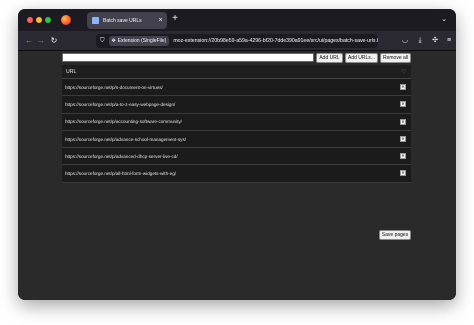 The height and width of the screenshot is (325, 474). I want to click on tab-bar: Batch save URLs × + ⌄, so click(237, 20).